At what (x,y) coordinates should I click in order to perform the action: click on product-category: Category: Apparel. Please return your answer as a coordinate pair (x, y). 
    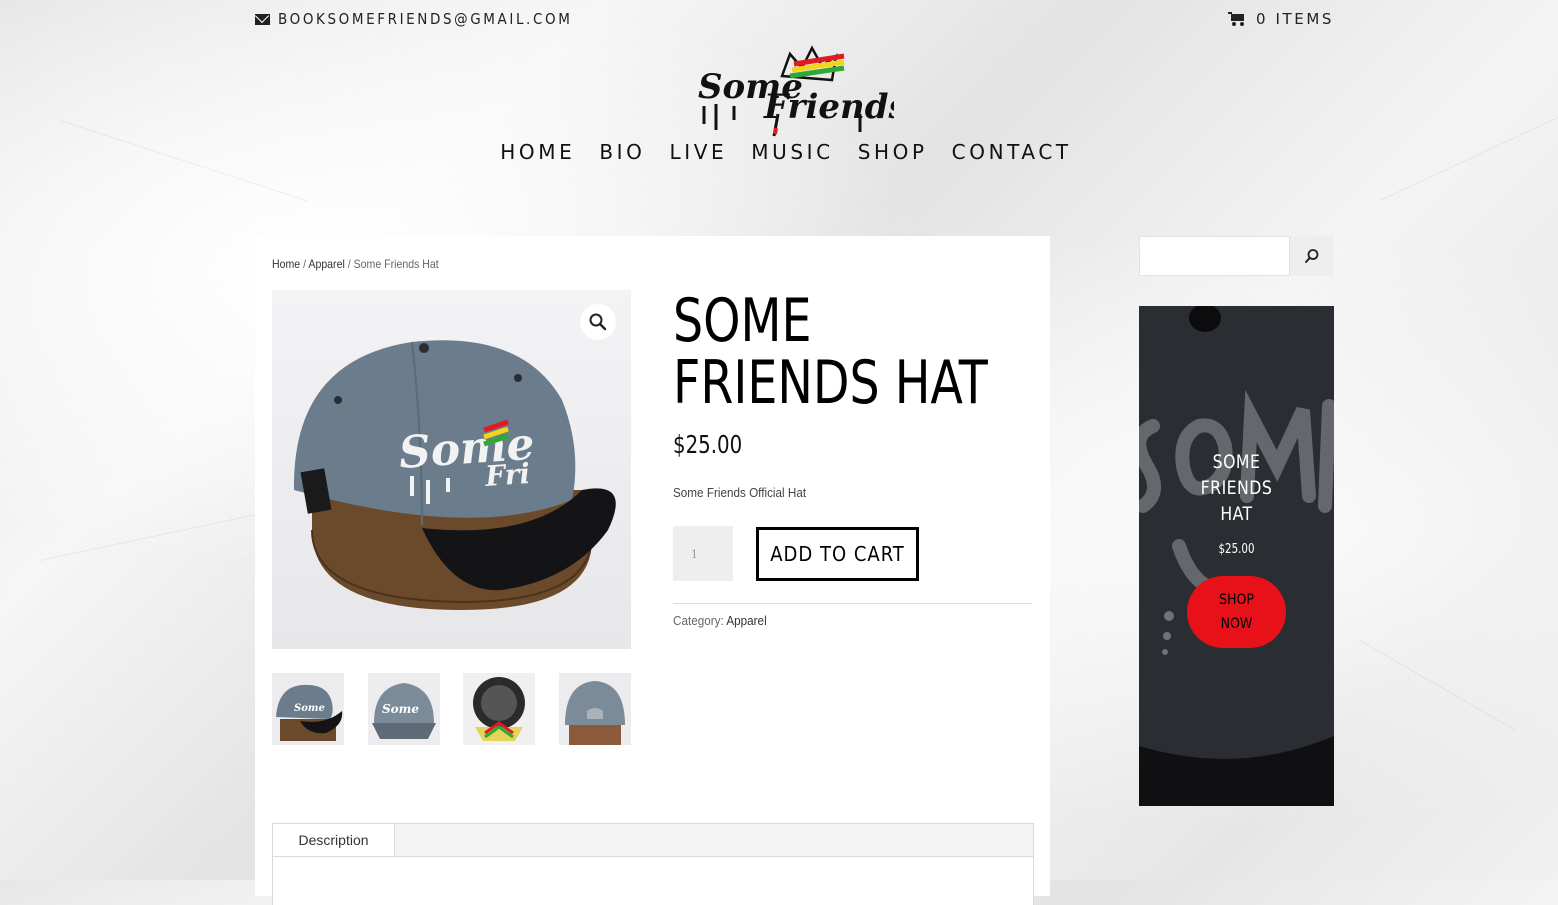
    Looking at the image, I should click on (720, 620).